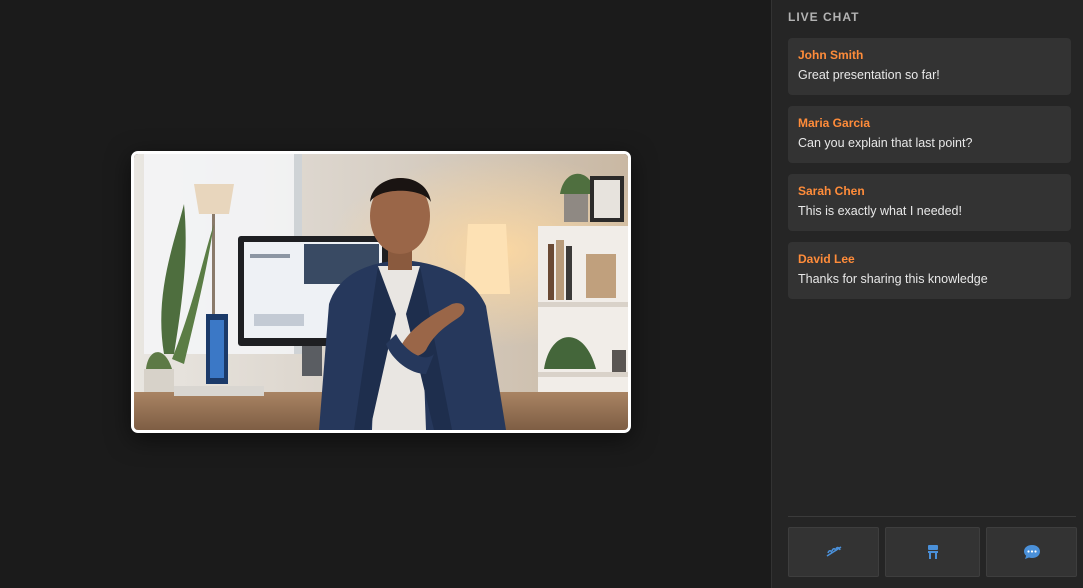 This screenshot has width=1083, height=588. What do you see at coordinates (893, 279) in the screenshot?
I see `chat-text: Thanks for sharing this knowledge` at bounding box center [893, 279].